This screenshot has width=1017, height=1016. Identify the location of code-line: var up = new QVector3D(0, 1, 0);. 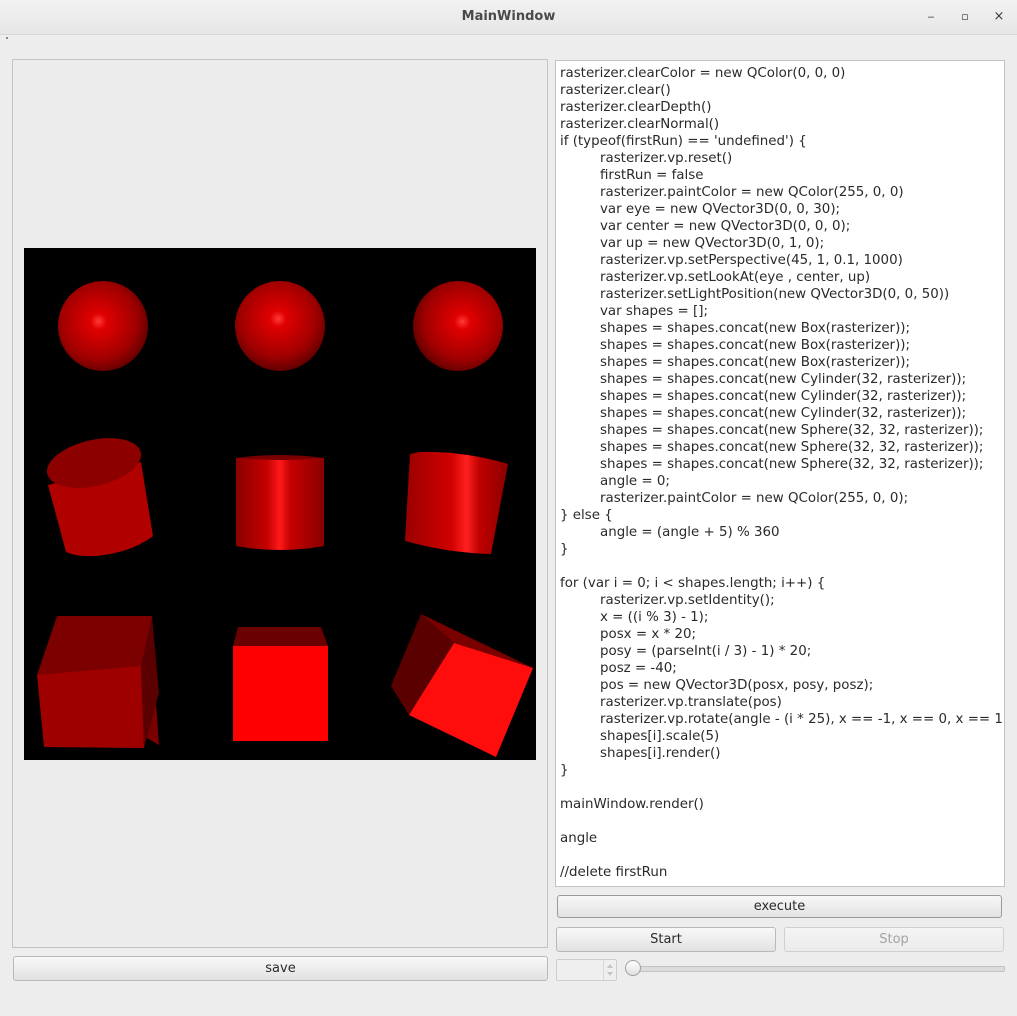
(782, 243).